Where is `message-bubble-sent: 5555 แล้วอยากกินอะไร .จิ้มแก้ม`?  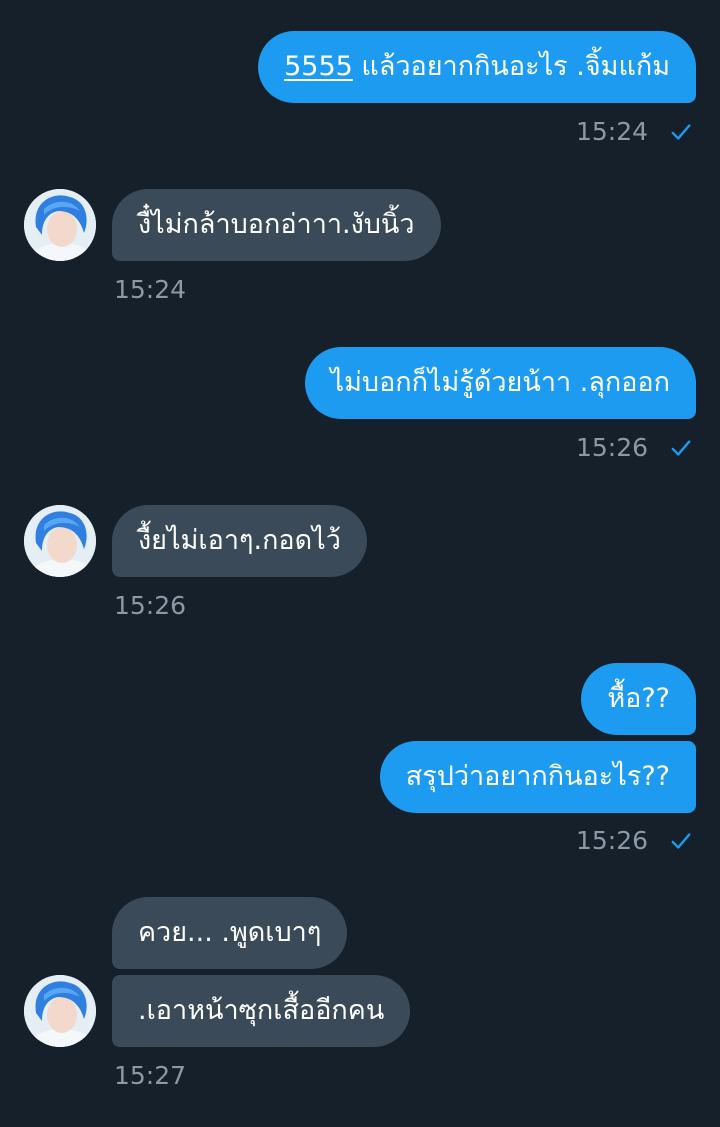 message-bubble-sent: 5555 แล้วอยากกินอะไร .จิ้มแก้ม is located at coordinates (477, 67).